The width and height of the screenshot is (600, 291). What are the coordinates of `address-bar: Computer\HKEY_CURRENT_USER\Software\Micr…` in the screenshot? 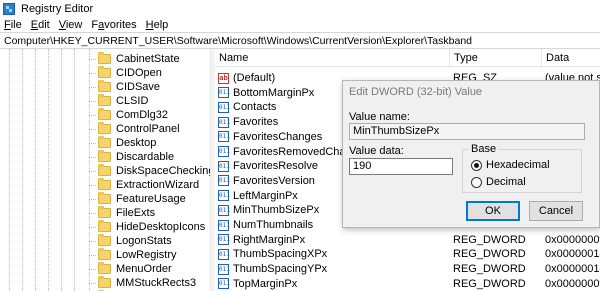 It's located at (300, 40).